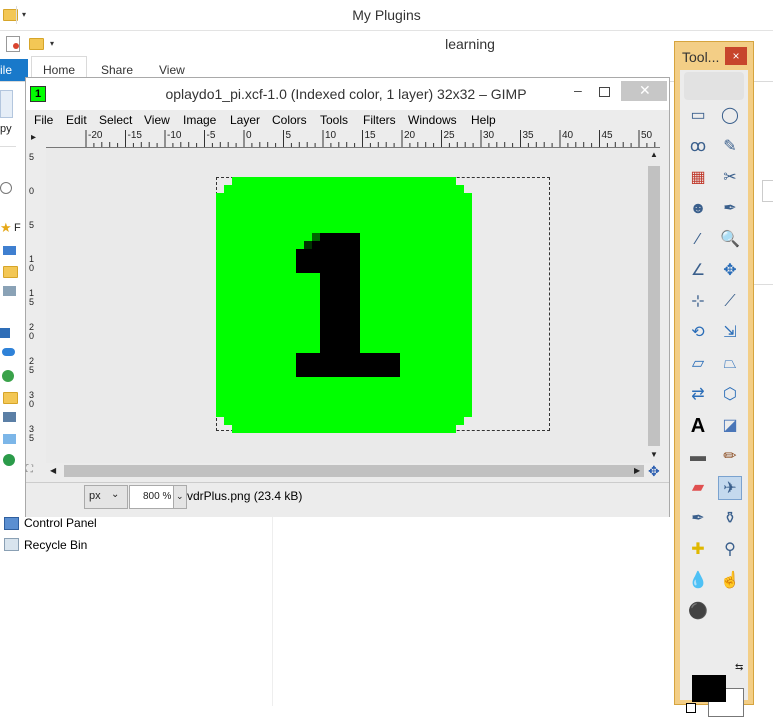 Image resolution: width=773 pixels, height=717 pixels. Describe the element at coordinates (6, 228) in the screenshot. I see `favorites-star-icon: ★` at that location.